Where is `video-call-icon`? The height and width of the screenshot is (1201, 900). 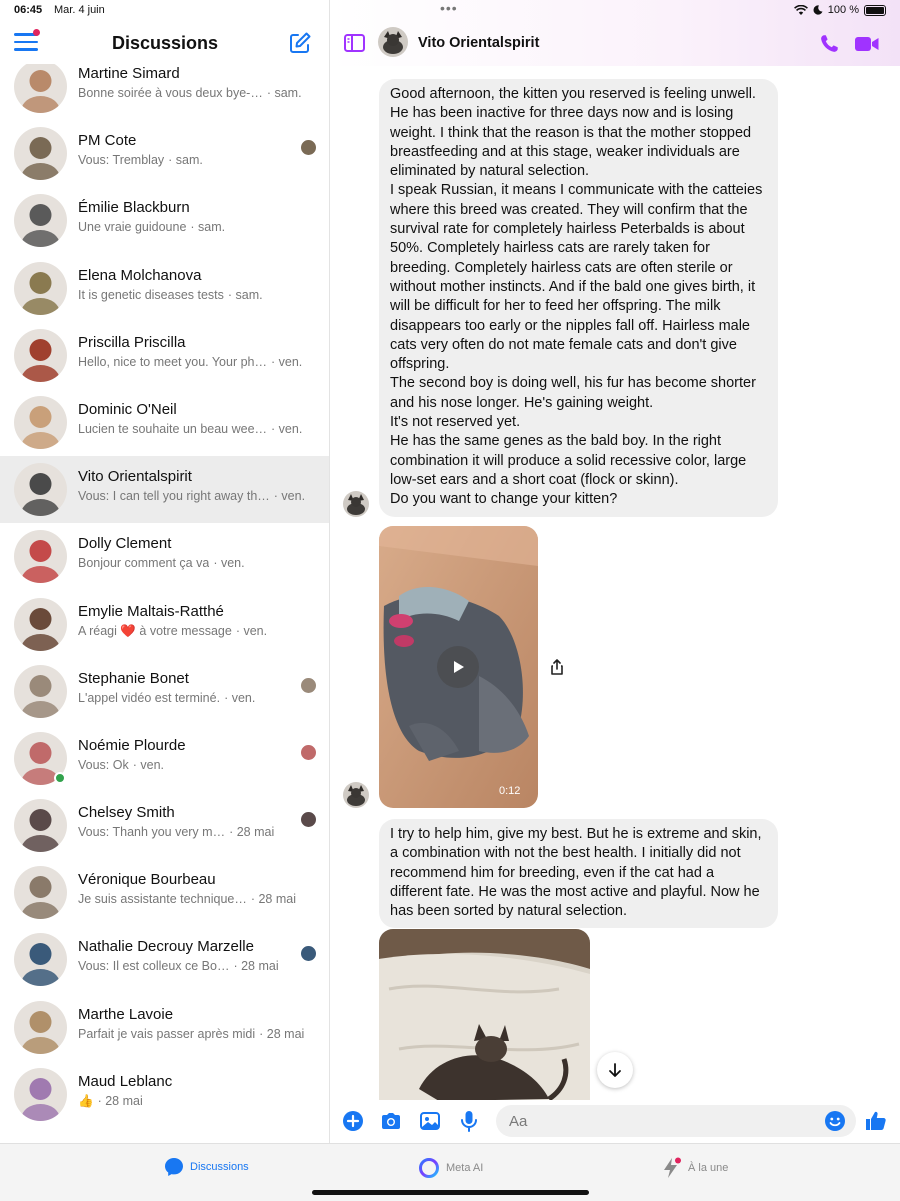
video-call-icon is located at coordinates (867, 44).